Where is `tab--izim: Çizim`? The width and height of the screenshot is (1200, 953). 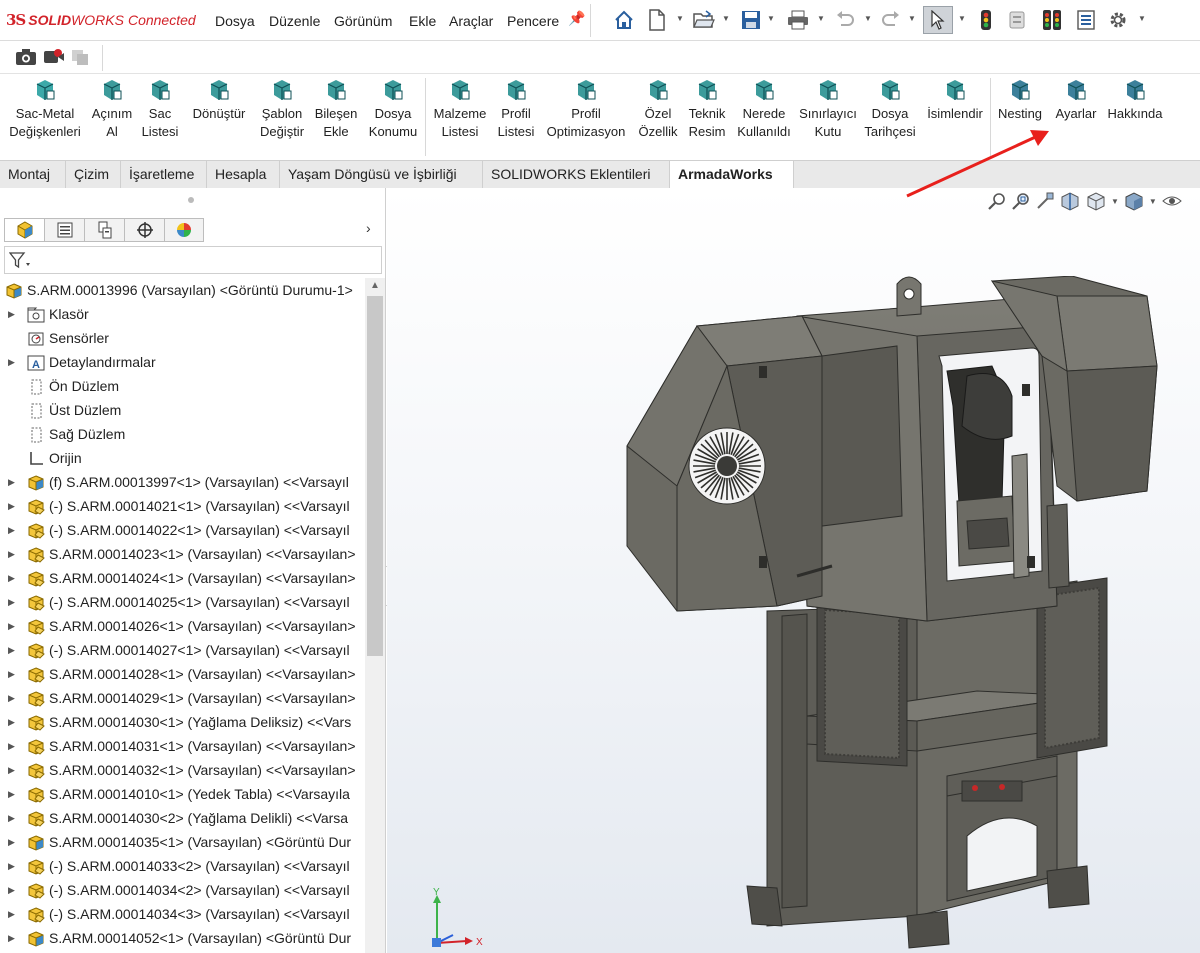
tab--izim: Çizim is located at coordinates (93, 174).